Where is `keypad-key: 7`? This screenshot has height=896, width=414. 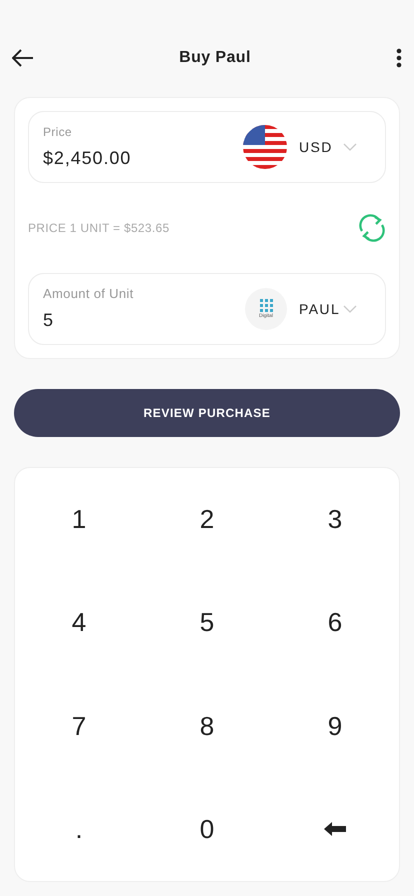 keypad-key: 7 is located at coordinates (79, 726).